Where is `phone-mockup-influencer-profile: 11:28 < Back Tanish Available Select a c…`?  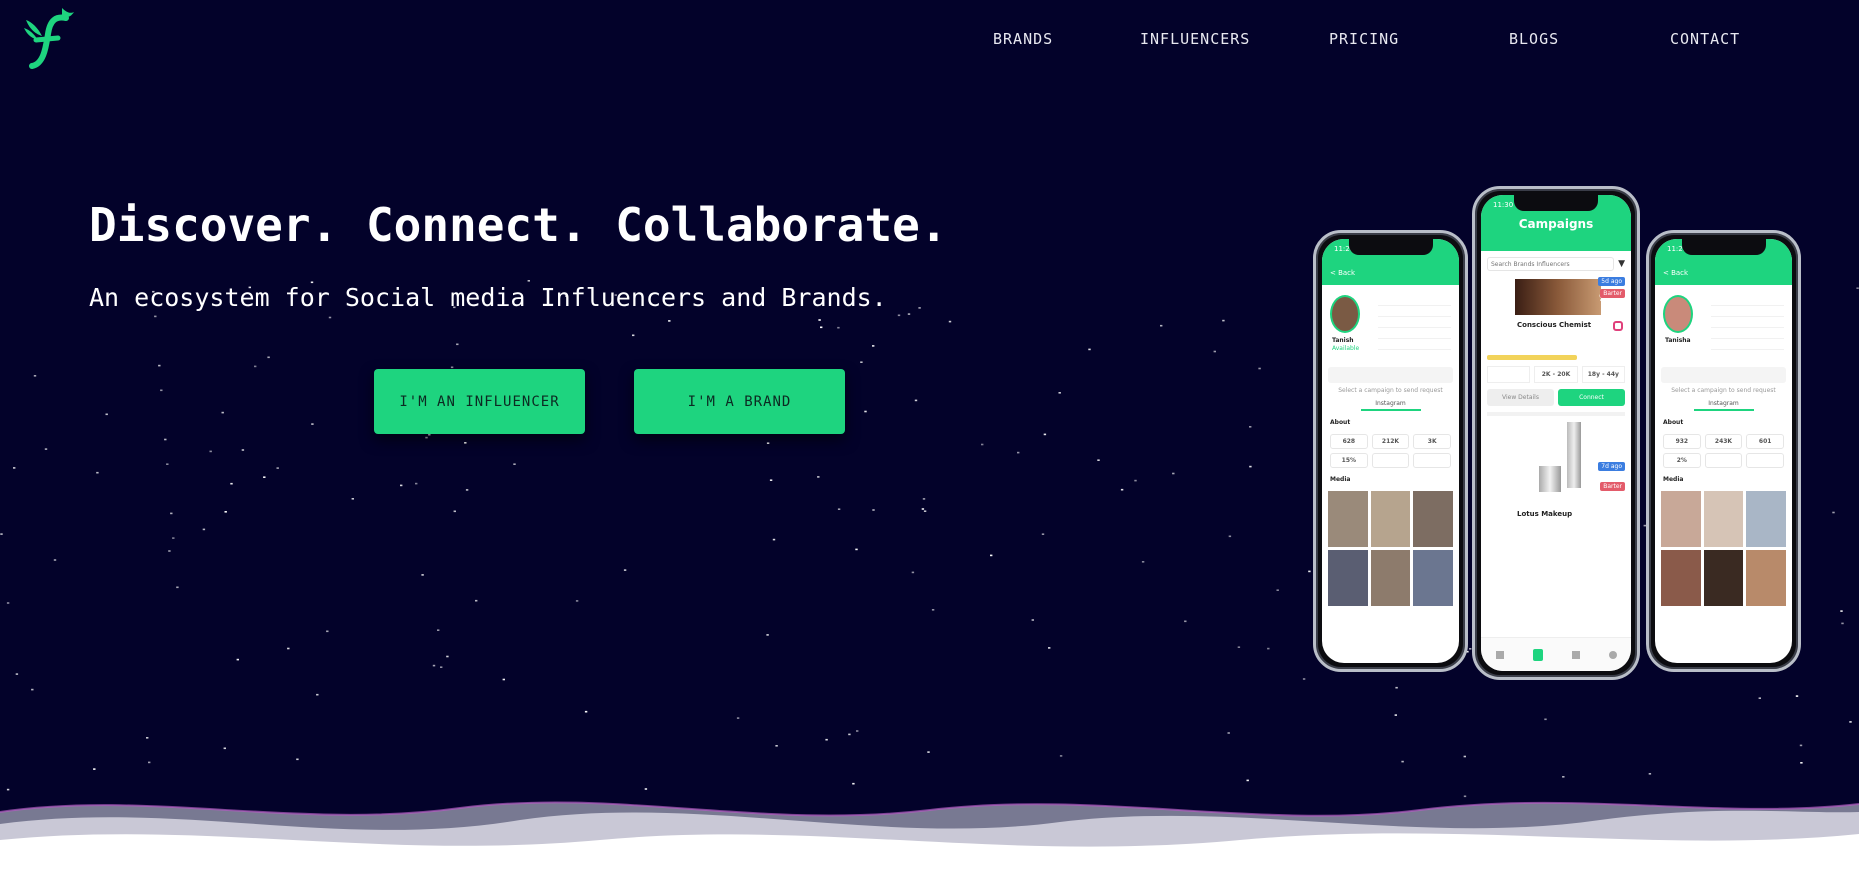 phone-mockup-influencer-profile: 11:28 < Back Tanish Available Select a c… is located at coordinates (1390, 451).